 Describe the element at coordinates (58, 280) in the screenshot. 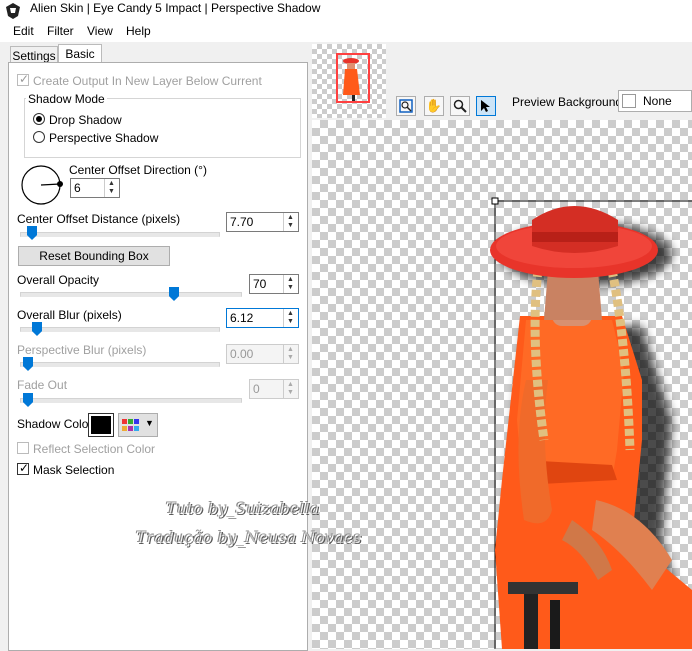

I see `overall-opacity-label: Overall Opacity` at that location.